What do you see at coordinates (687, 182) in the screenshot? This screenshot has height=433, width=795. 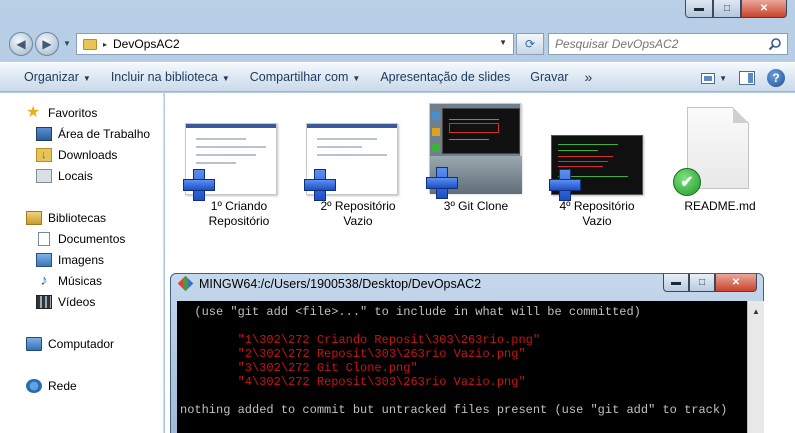 I see `git-clean-check-icon: ✔` at bounding box center [687, 182].